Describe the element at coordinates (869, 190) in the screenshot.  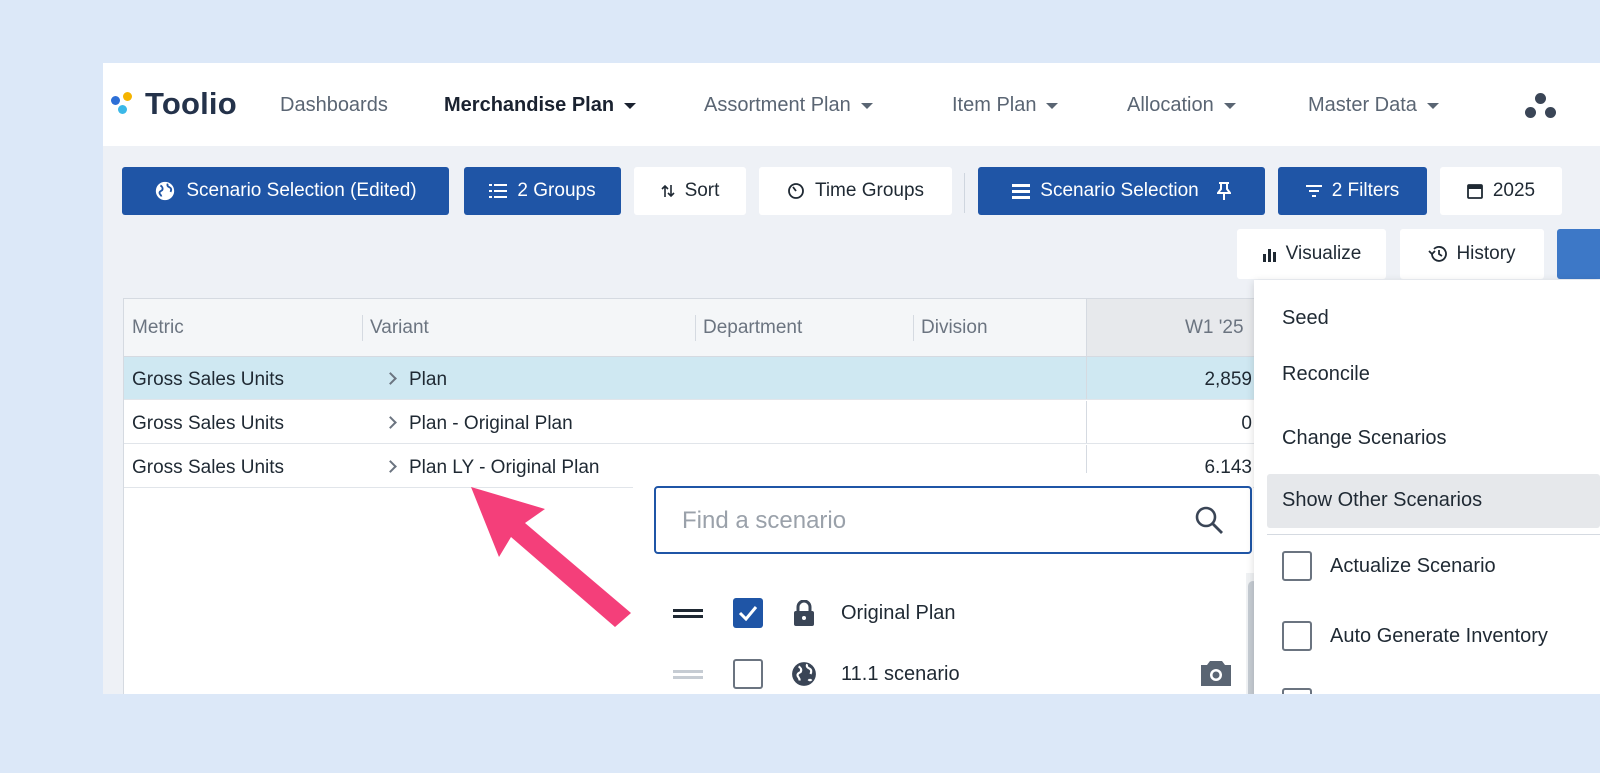
I see `button-label: Time Groups` at that location.